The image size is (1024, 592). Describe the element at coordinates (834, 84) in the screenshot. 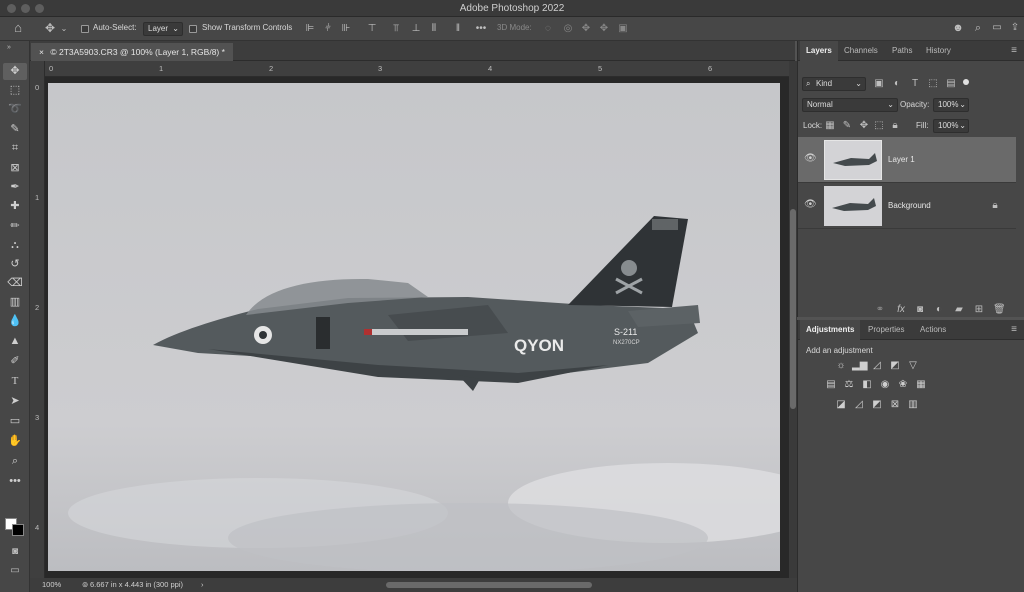

I see `kind-filter-dropdown: ⌕ Kind ⌄` at that location.